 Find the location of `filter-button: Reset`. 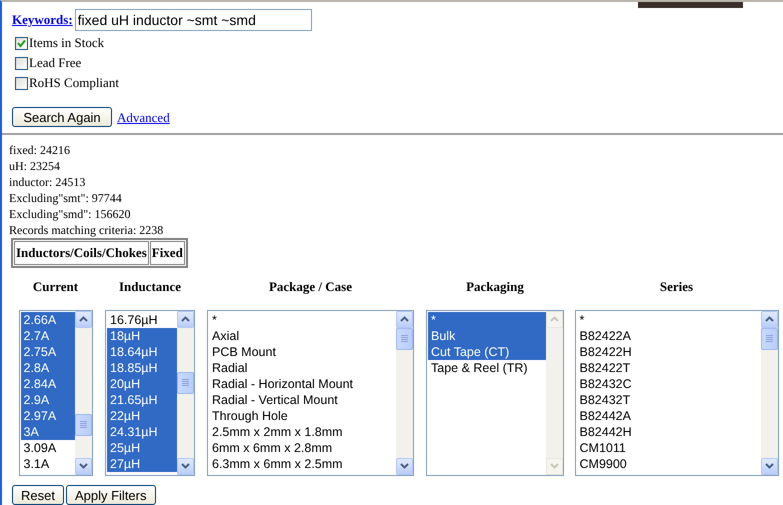

filter-button: Reset is located at coordinates (38, 494).